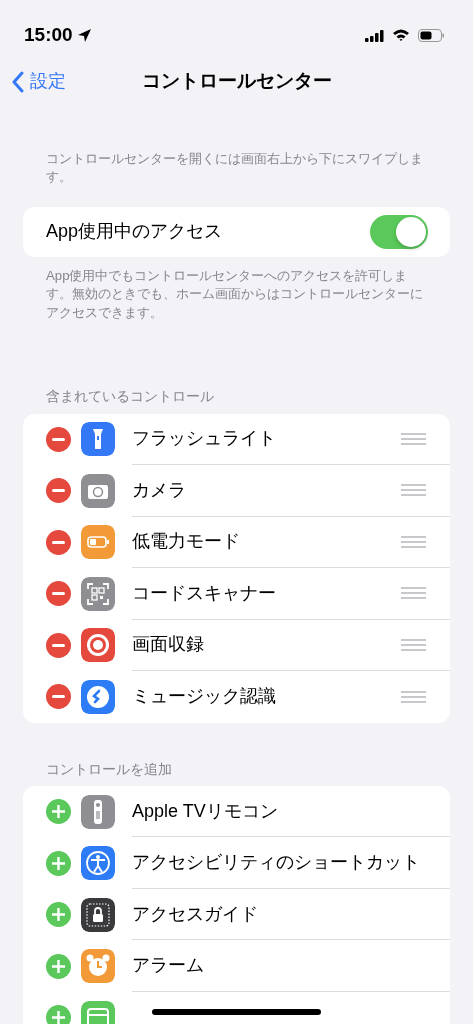 This screenshot has height=1024, width=473. I want to click on back-icon, so click(18, 81).